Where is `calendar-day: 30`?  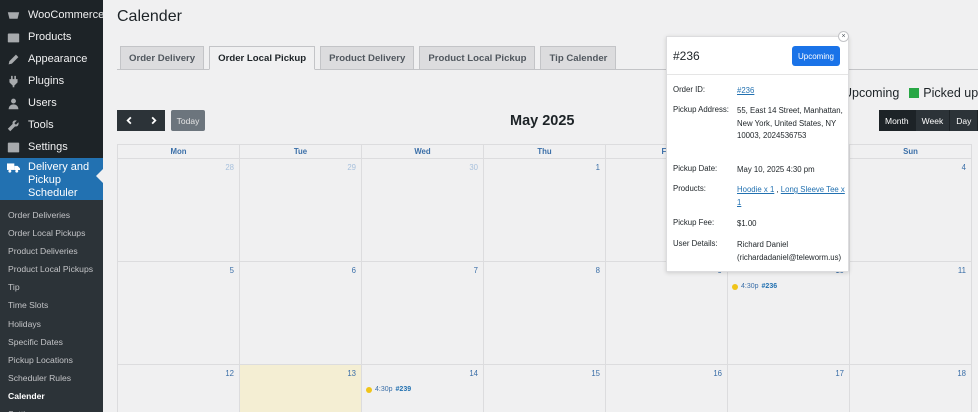 calendar-day: 30 is located at coordinates (423, 209).